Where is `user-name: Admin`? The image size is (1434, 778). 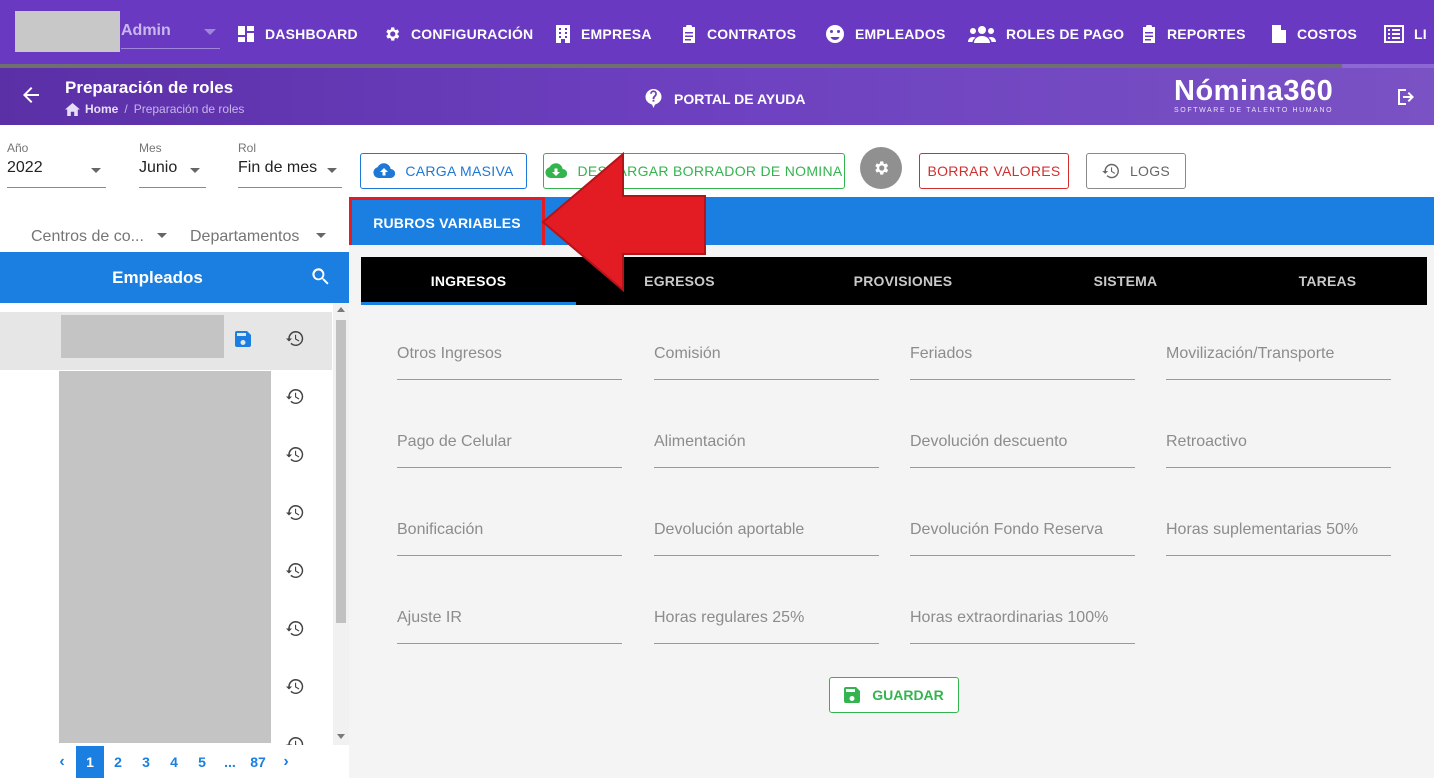 user-name: Admin is located at coordinates (146, 31).